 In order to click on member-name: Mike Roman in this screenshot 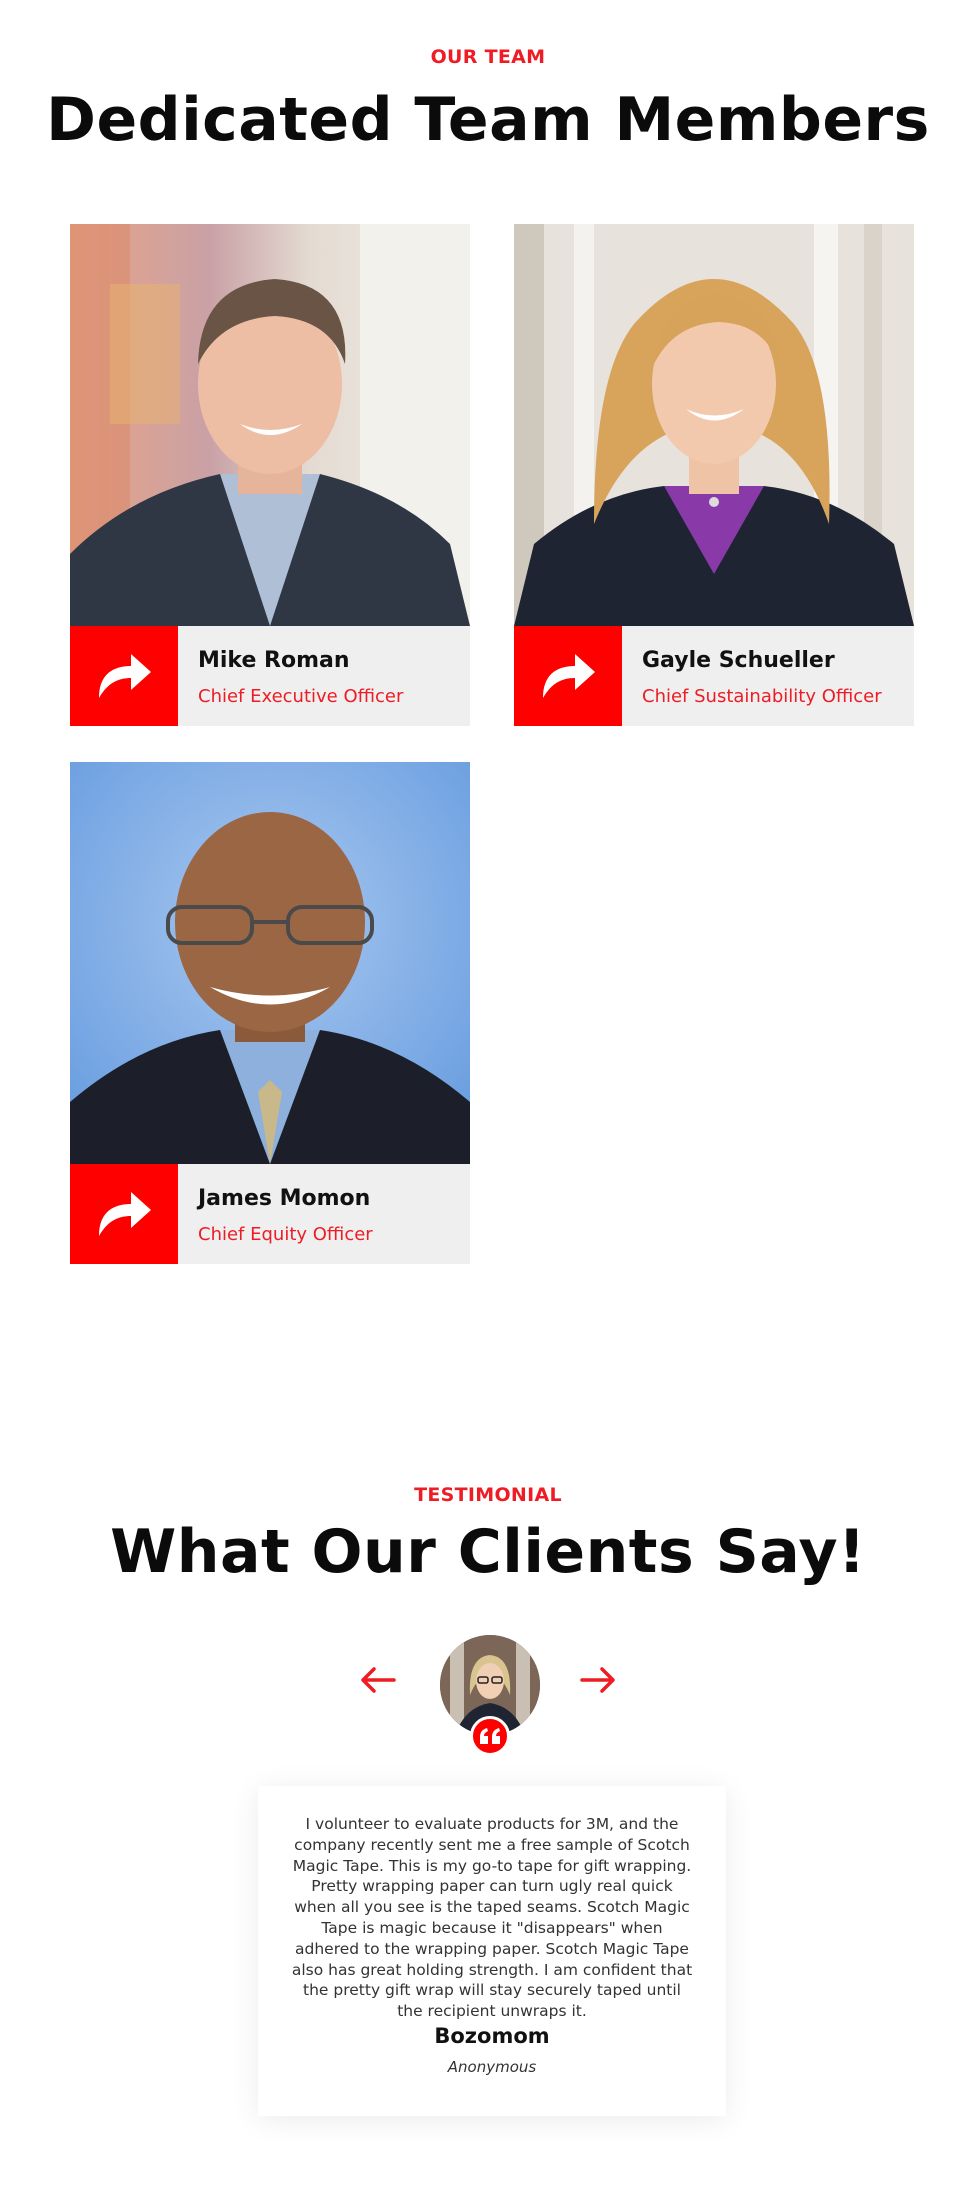, I will do `click(274, 660)`.